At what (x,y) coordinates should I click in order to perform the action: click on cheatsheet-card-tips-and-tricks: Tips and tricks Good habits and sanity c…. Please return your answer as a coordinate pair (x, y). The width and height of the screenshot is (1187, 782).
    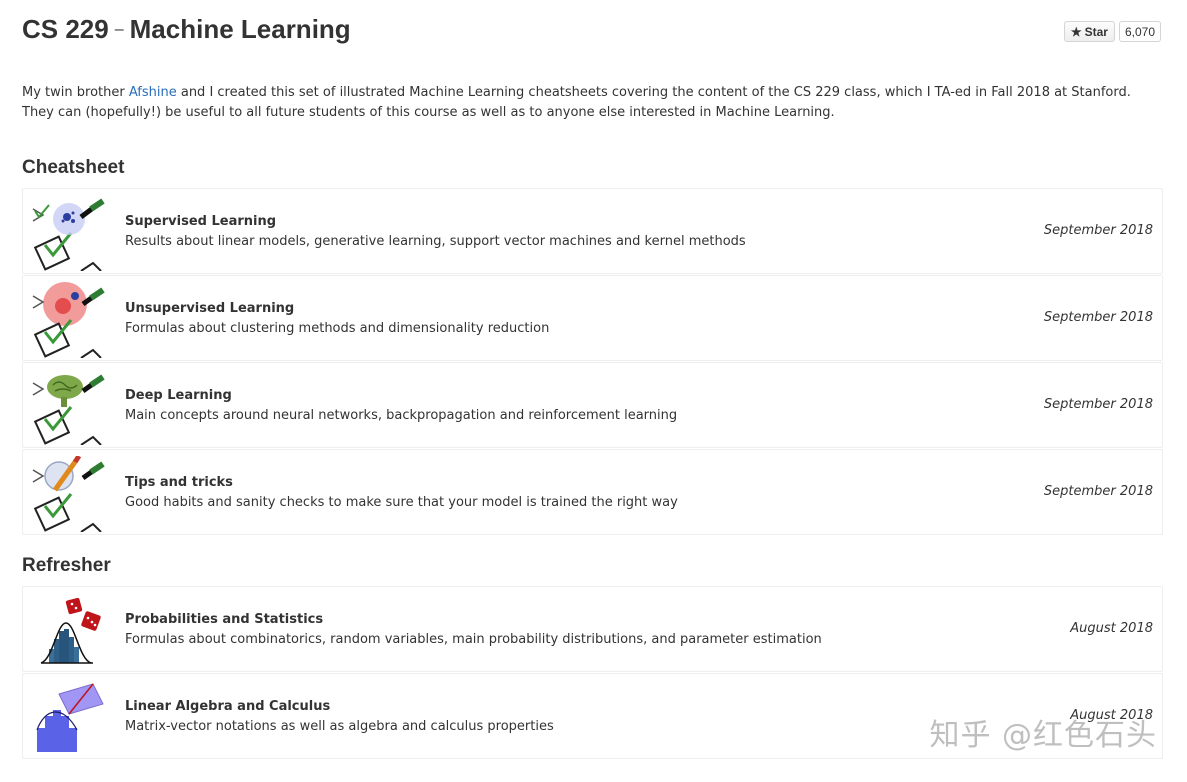
    Looking at the image, I should click on (592, 492).